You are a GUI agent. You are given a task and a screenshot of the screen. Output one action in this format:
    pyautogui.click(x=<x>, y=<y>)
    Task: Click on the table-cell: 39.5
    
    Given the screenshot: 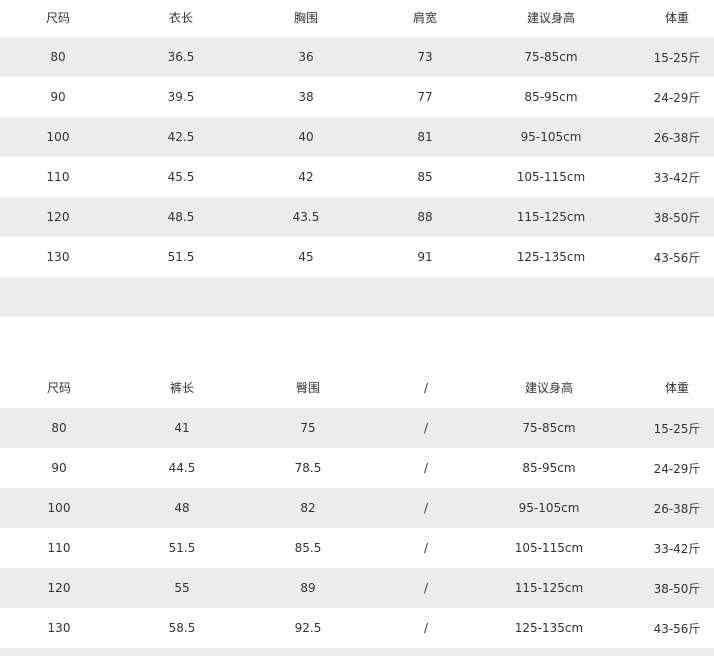 What is the action you would take?
    pyautogui.click(x=181, y=97)
    